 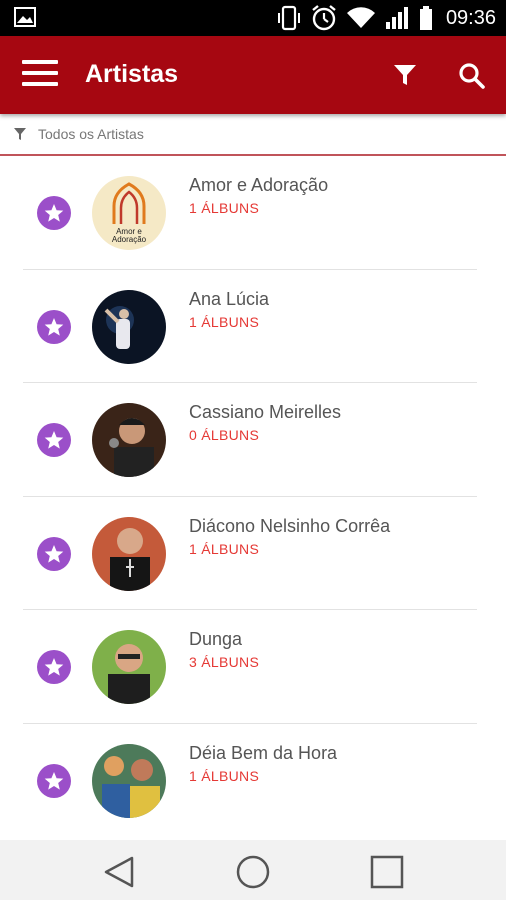 What do you see at coordinates (324, 18) in the screenshot?
I see `alarm-icon` at bounding box center [324, 18].